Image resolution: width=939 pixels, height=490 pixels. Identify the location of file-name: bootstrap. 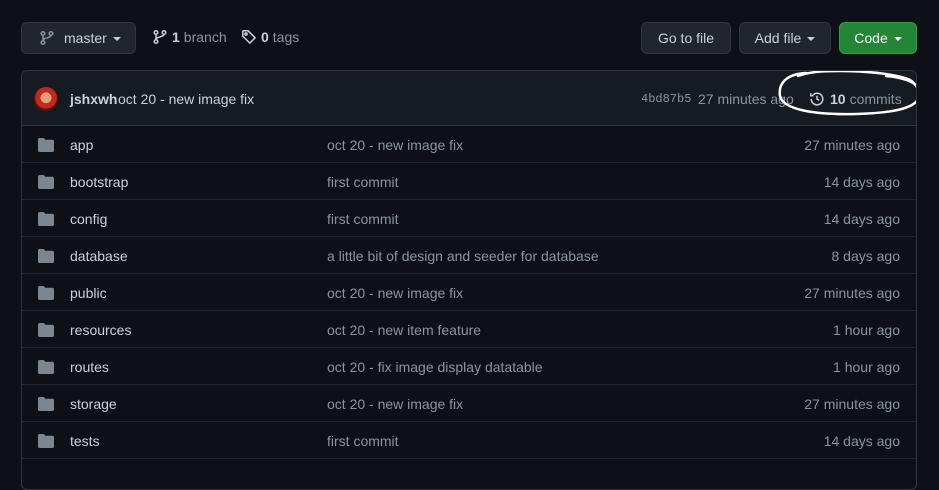
(99, 182).